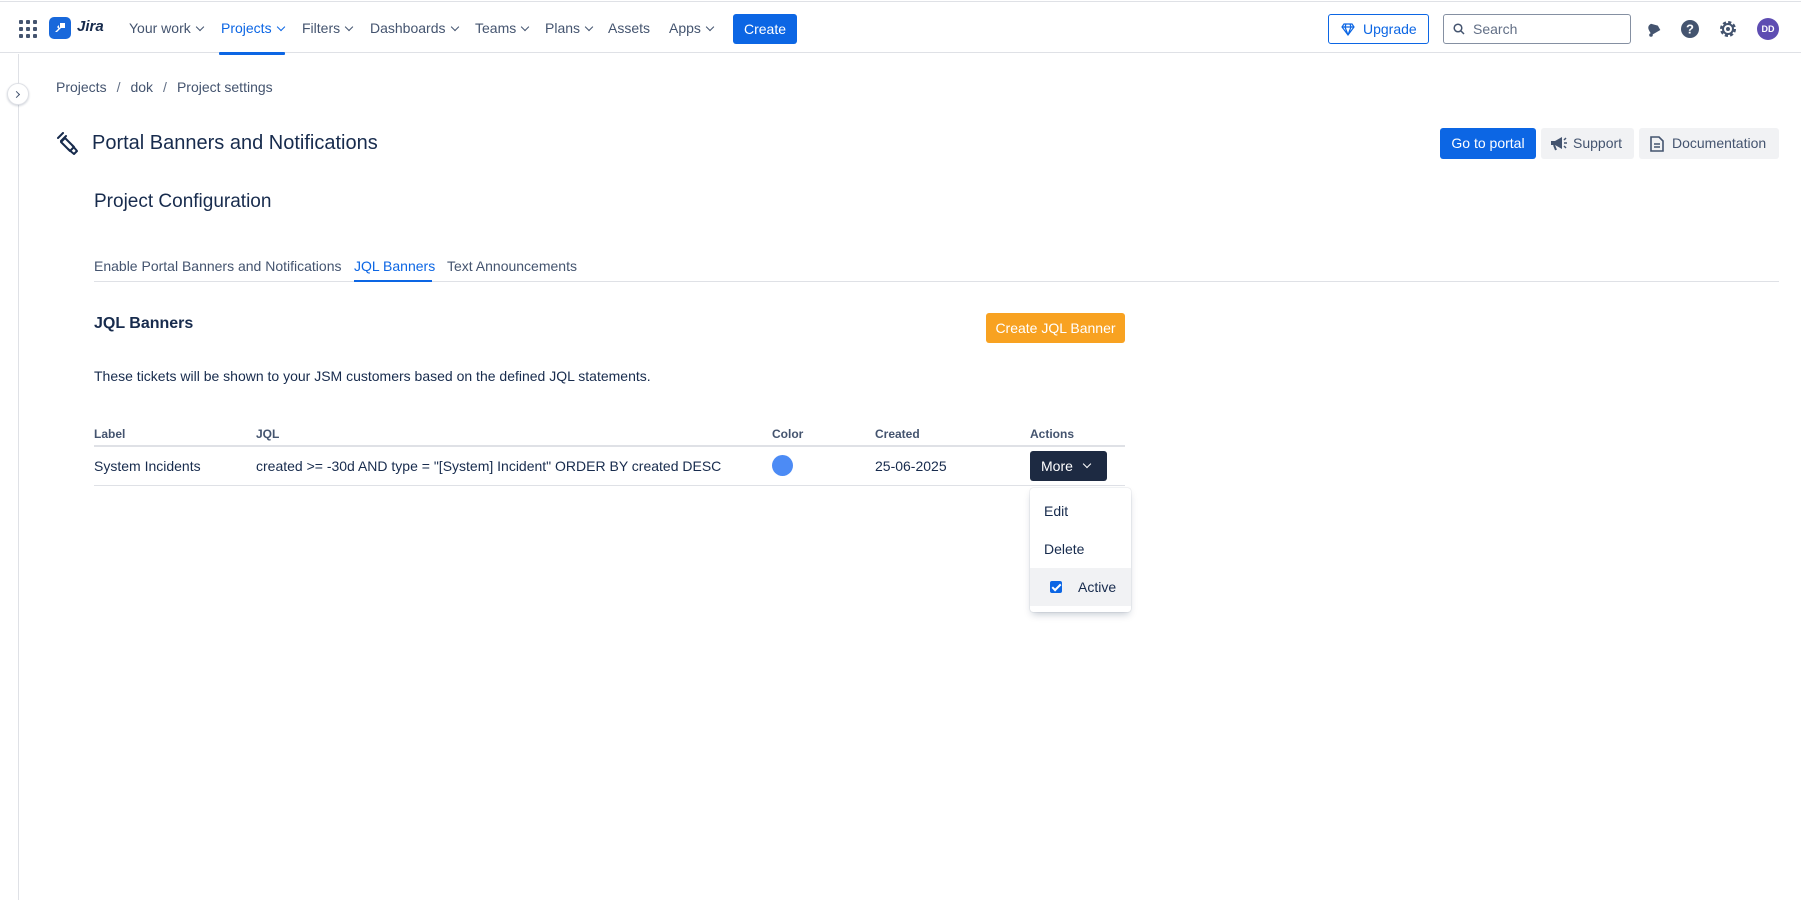 The image size is (1801, 900). I want to click on tab-text-announcements: Text Announcements, so click(512, 266).